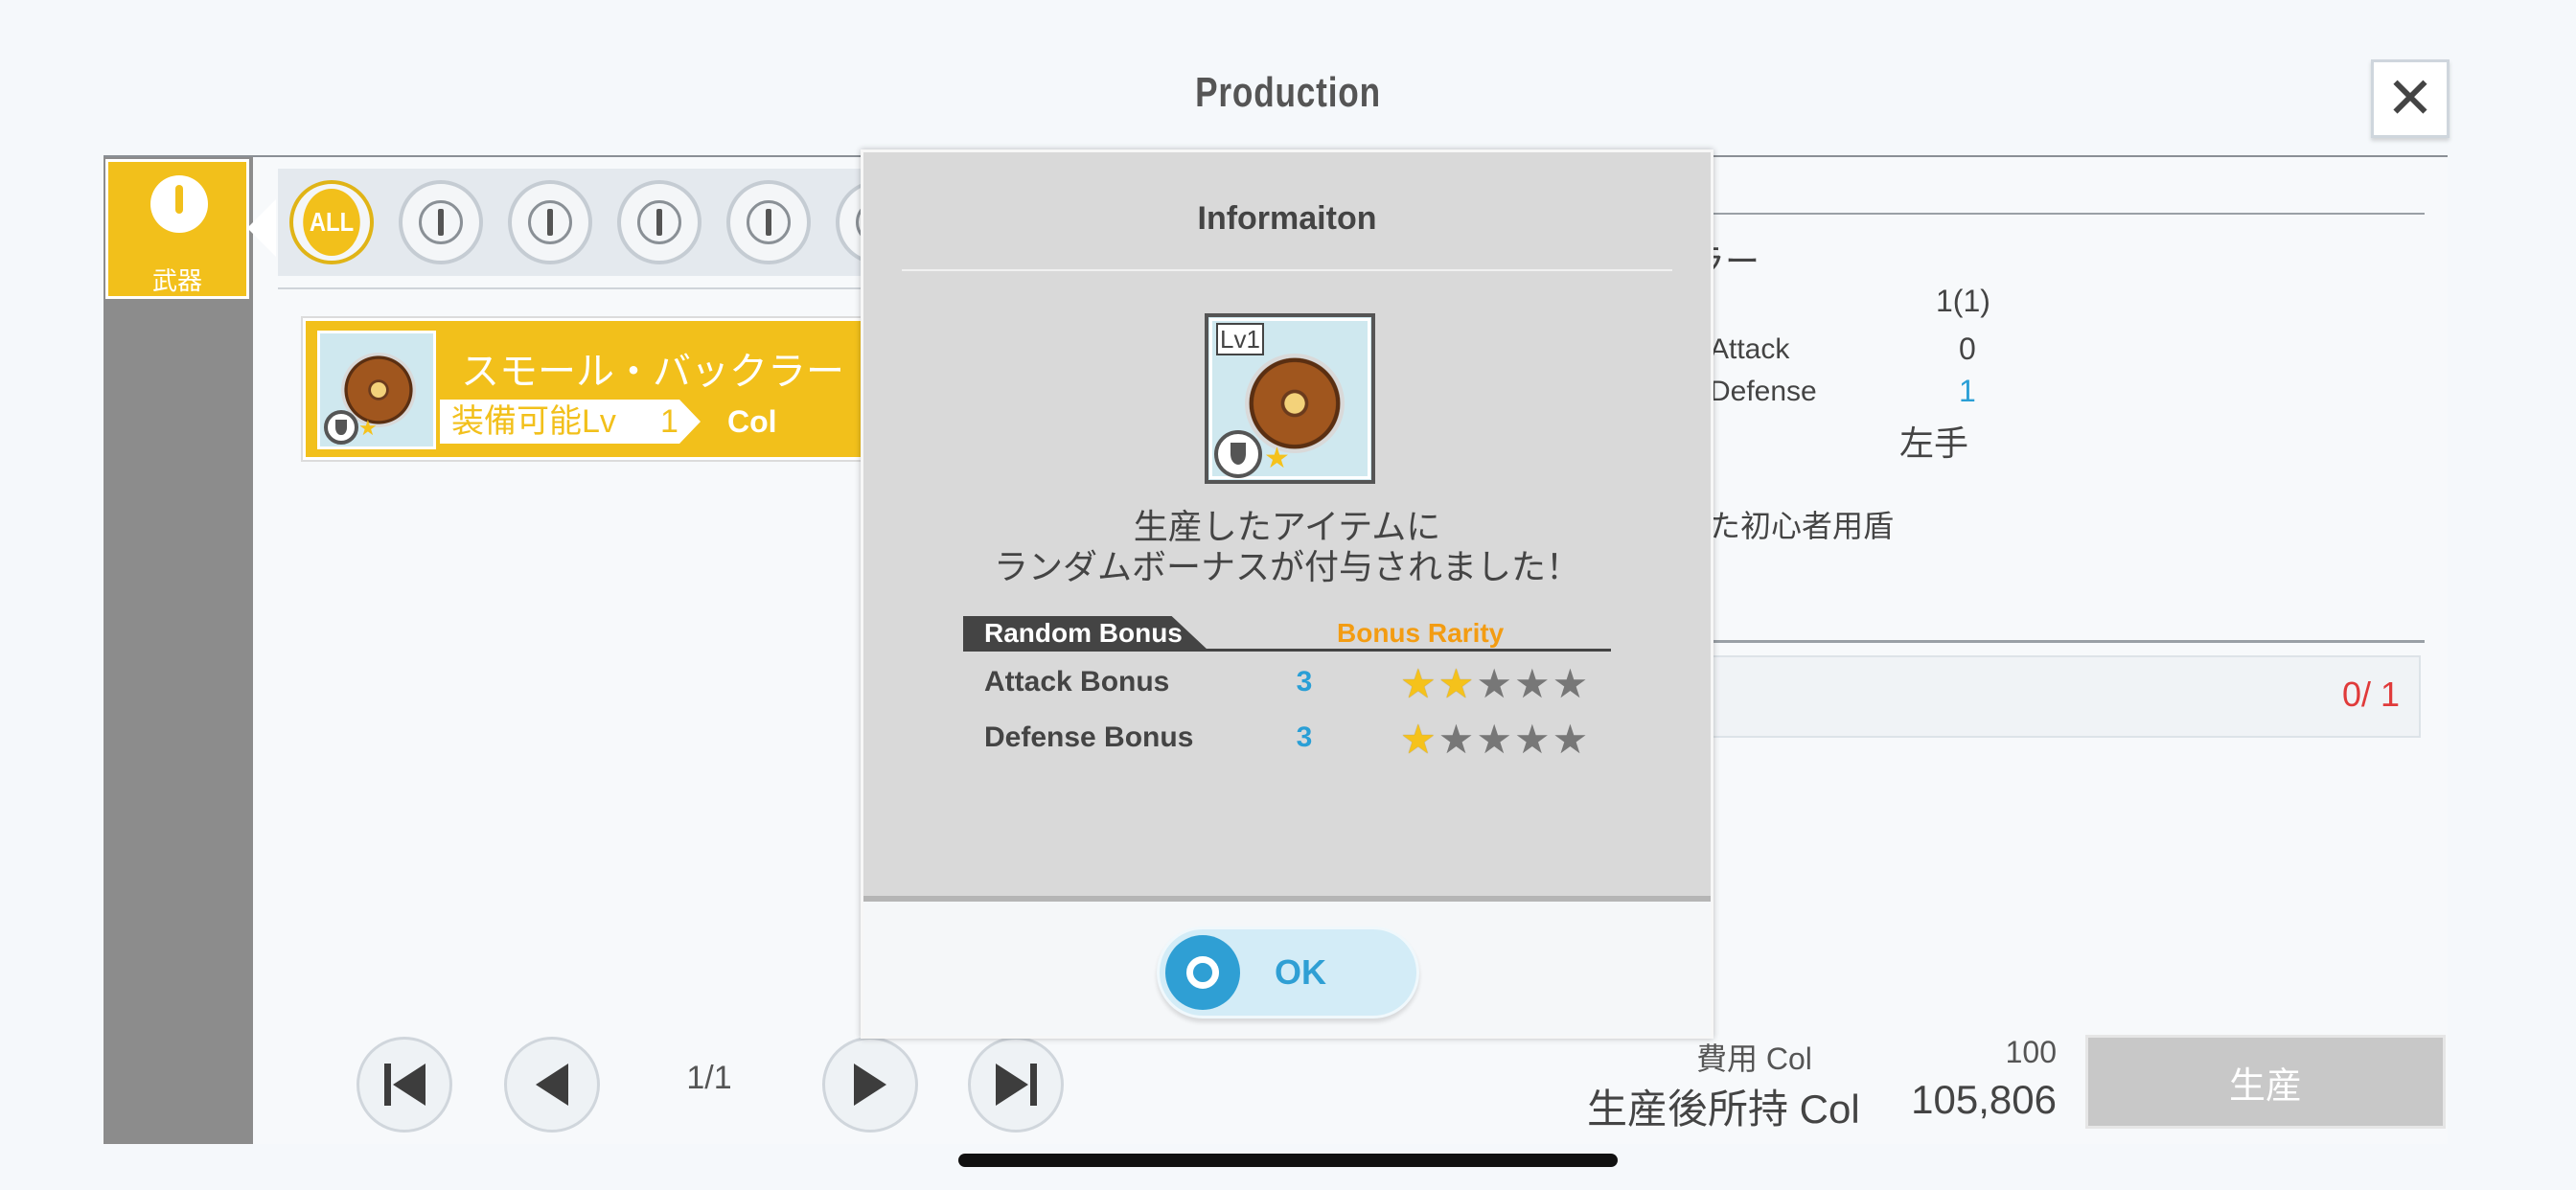 Image resolution: width=2576 pixels, height=1190 pixels. I want to click on bonus-table-header: Random Bonus Bonus Rarity, so click(1287, 634).